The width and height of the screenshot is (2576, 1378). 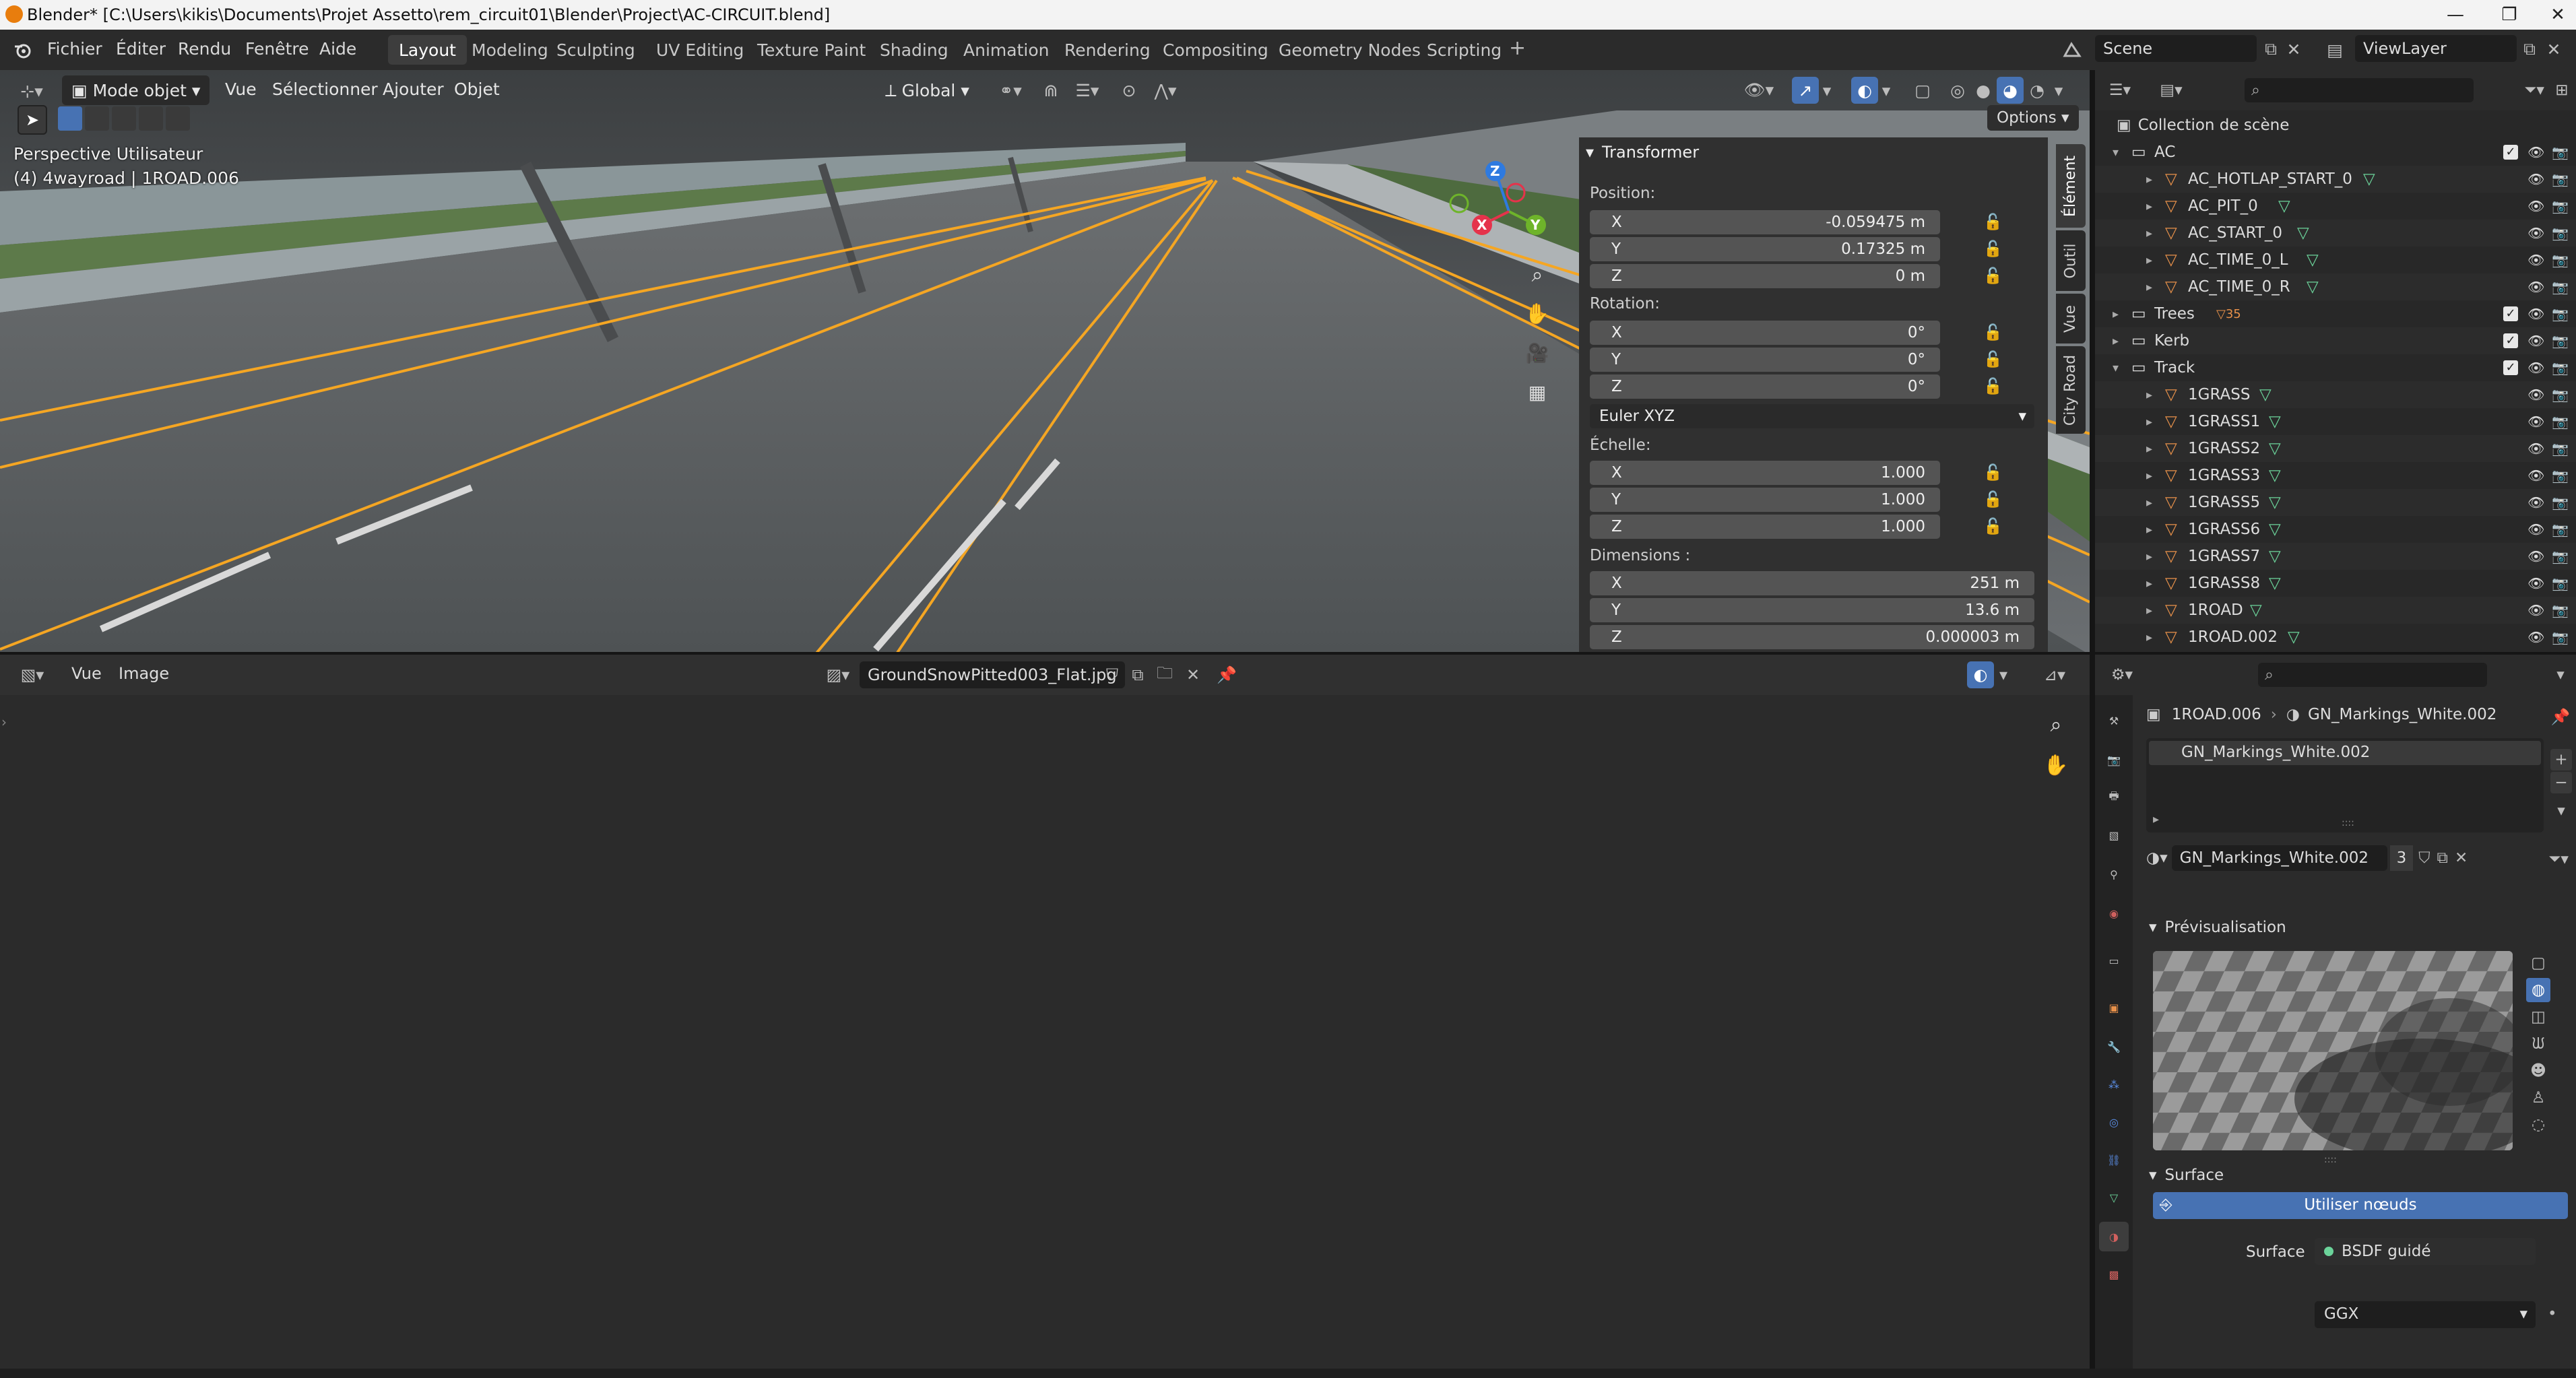 I want to click on outliner-collection-row: ▾ ▭ AC ✓ 👁 📷, so click(x=2335, y=152).